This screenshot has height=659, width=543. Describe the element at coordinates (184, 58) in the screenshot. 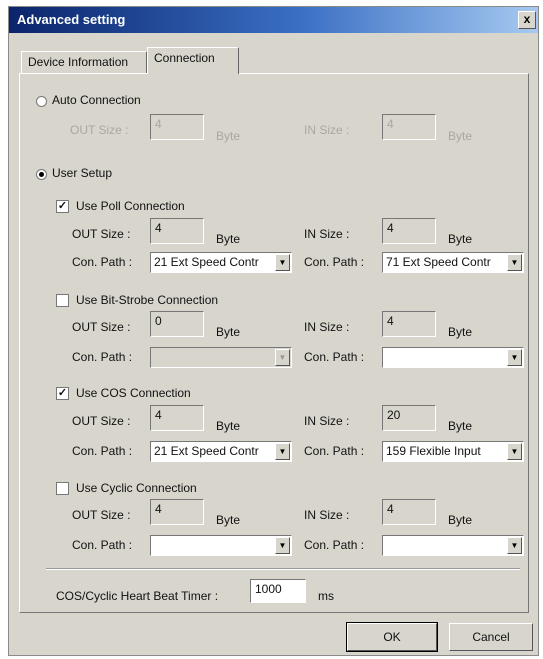

I see `tab-connection-label: Connection` at that location.